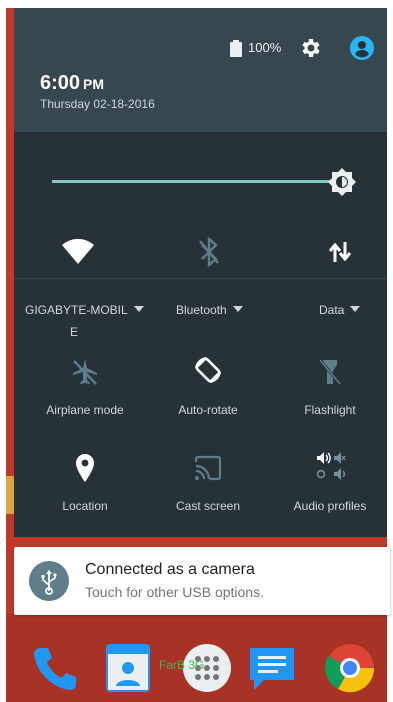 The image size is (393, 702). Describe the element at coordinates (330, 372) in the screenshot. I see `flashlight-off-icon` at that location.